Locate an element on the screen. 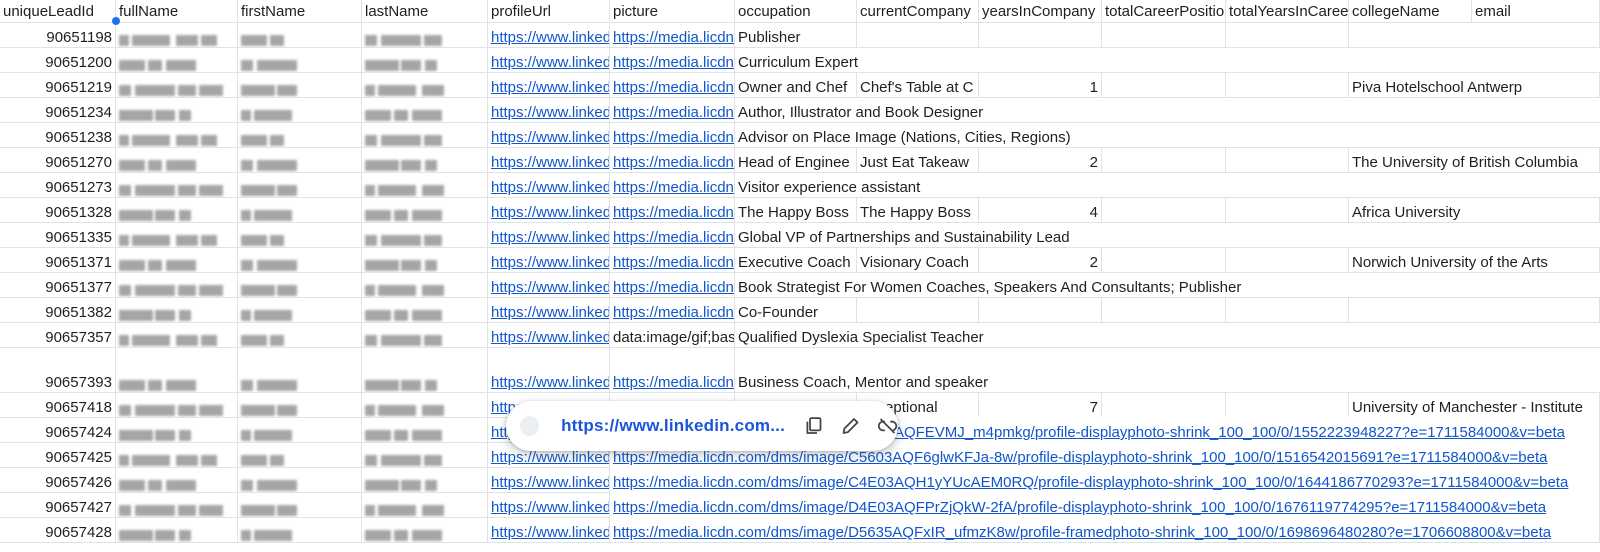 This screenshot has height=552, width=1600. occupation-cell: Visitor experience assistant is located at coordinates (1167, 184).